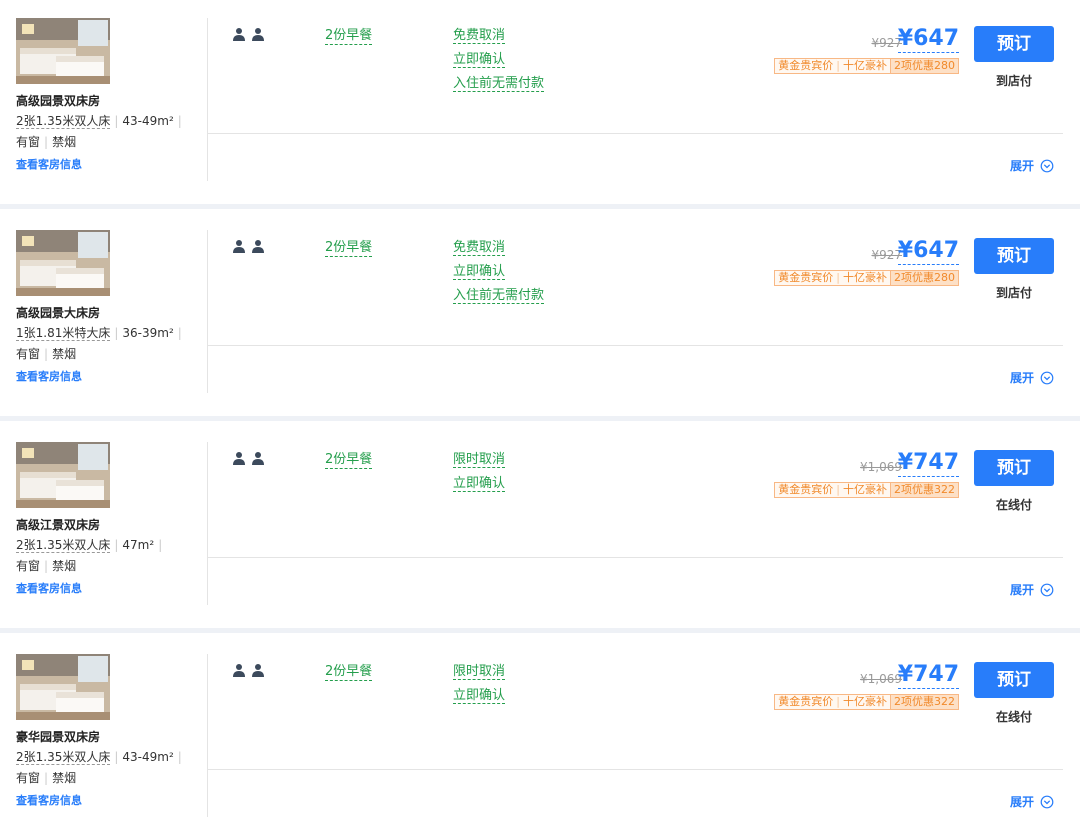 This screenshot has height=833, width=1080. I want to click on payment-type: 在线付, so click(1013, 717).